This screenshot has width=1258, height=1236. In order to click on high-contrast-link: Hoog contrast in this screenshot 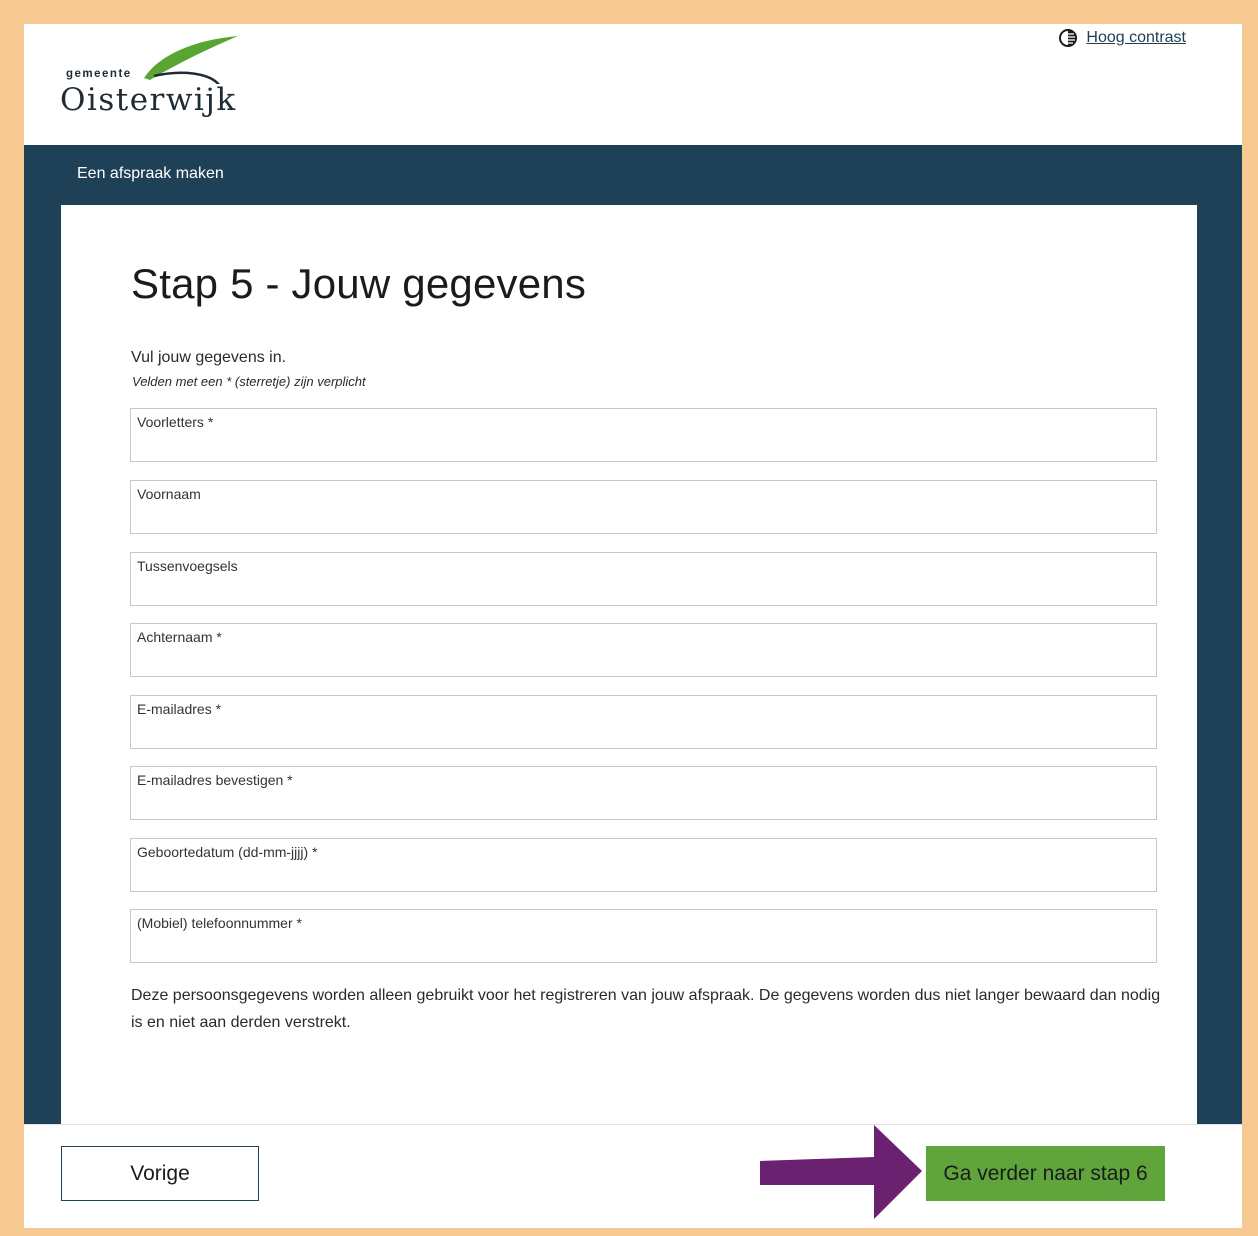, I will do `click(1136, 38)`.